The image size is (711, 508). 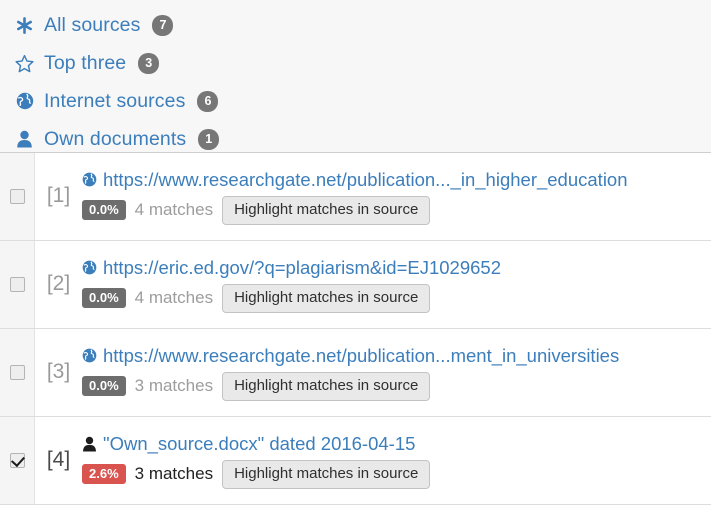 What do you see at coordinates (362, 63) in the screenshot?
I see `filter-top-three: Top three 3` at bounding box center [362, 63].